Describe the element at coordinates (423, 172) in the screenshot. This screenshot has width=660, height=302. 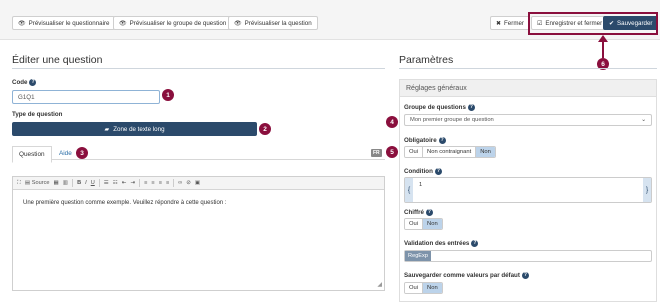
I see `condition-label: Condition?` at that location.